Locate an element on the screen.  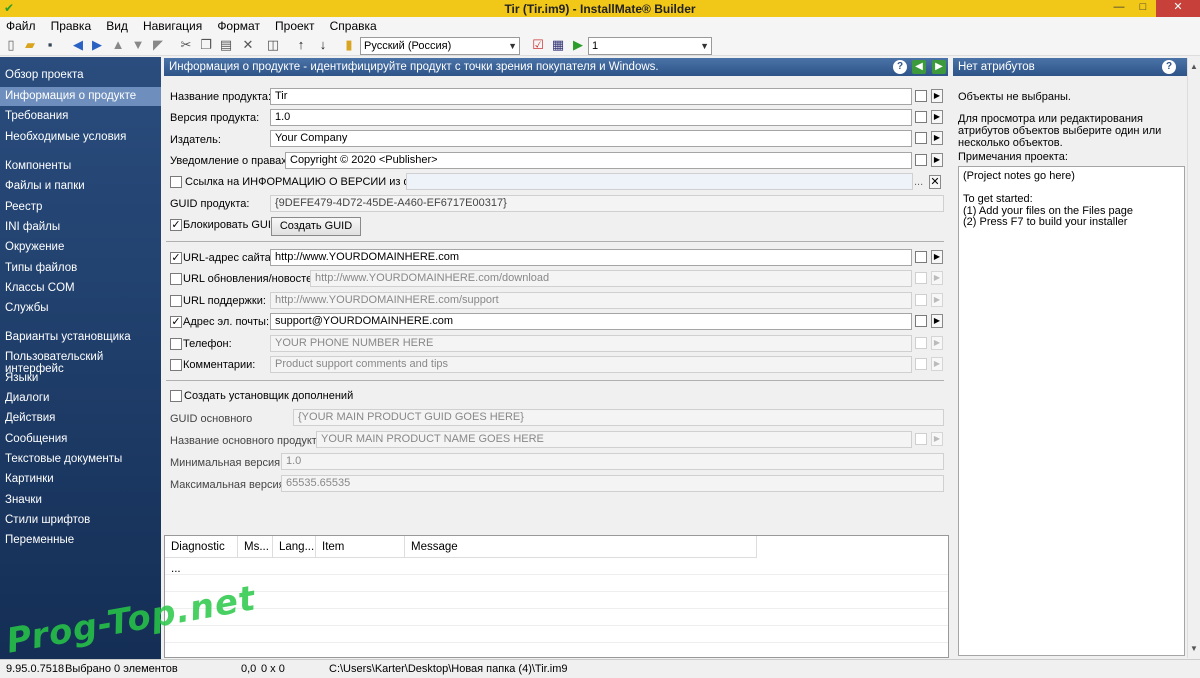
sidebar-item-languages: Языки is located at coordinates (21, 378).